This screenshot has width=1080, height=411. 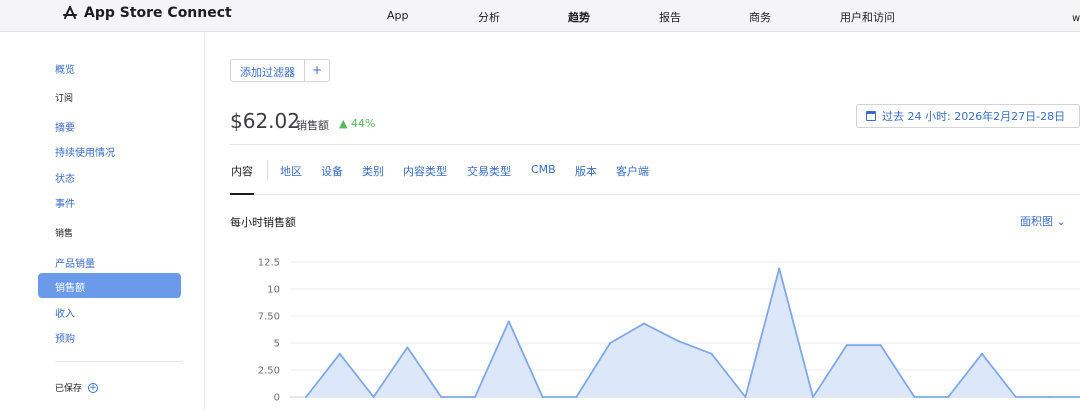 I want to click on saved-section: 已保存 +, so click(x=77, y=387).